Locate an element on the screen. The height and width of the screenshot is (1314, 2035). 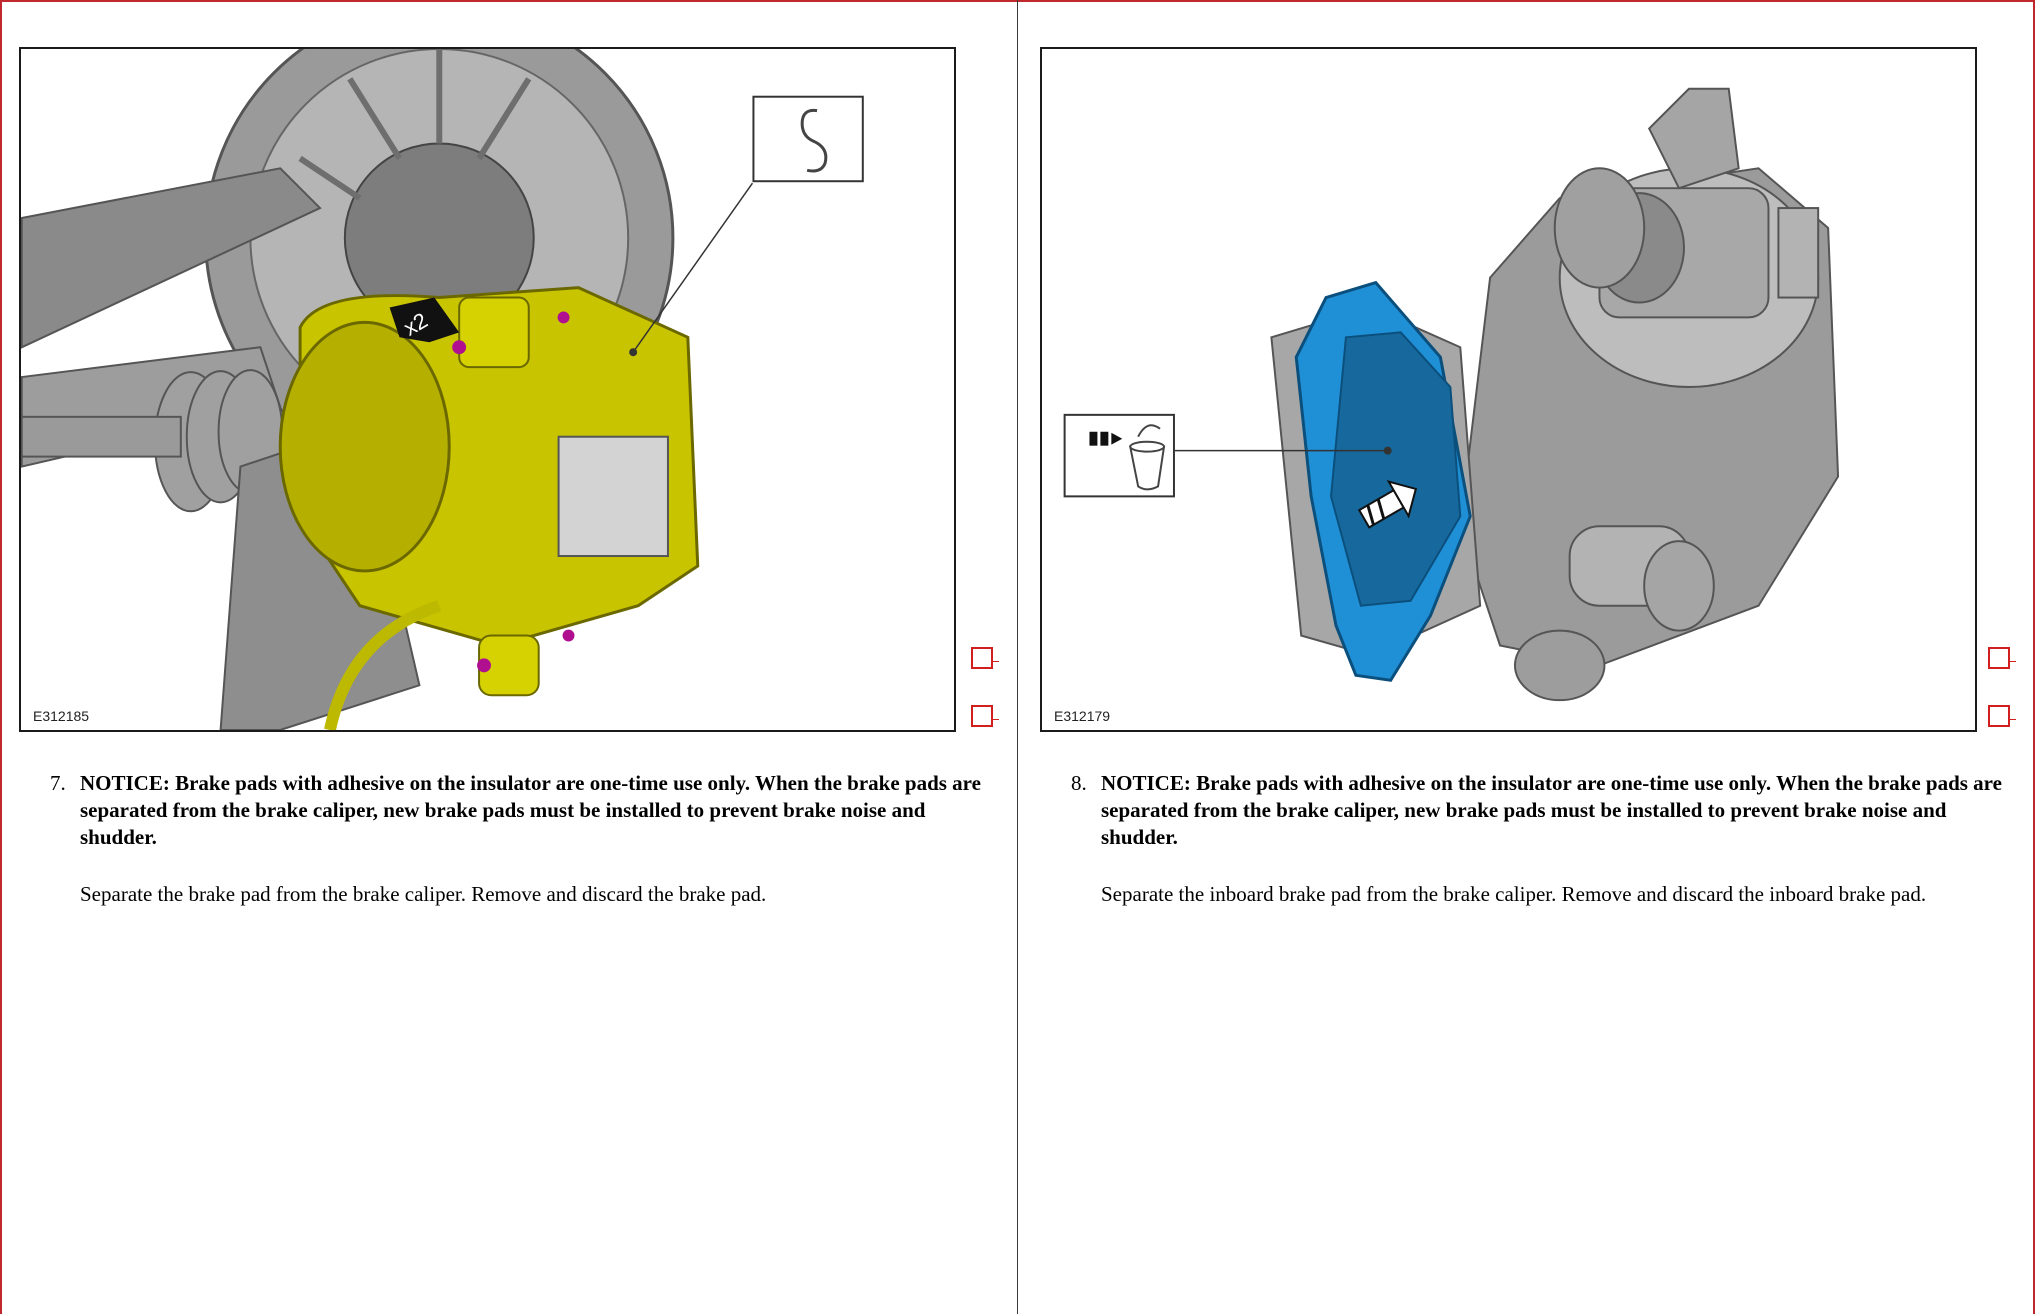
discard-bin-icon is located at coordinates (1119, 455).